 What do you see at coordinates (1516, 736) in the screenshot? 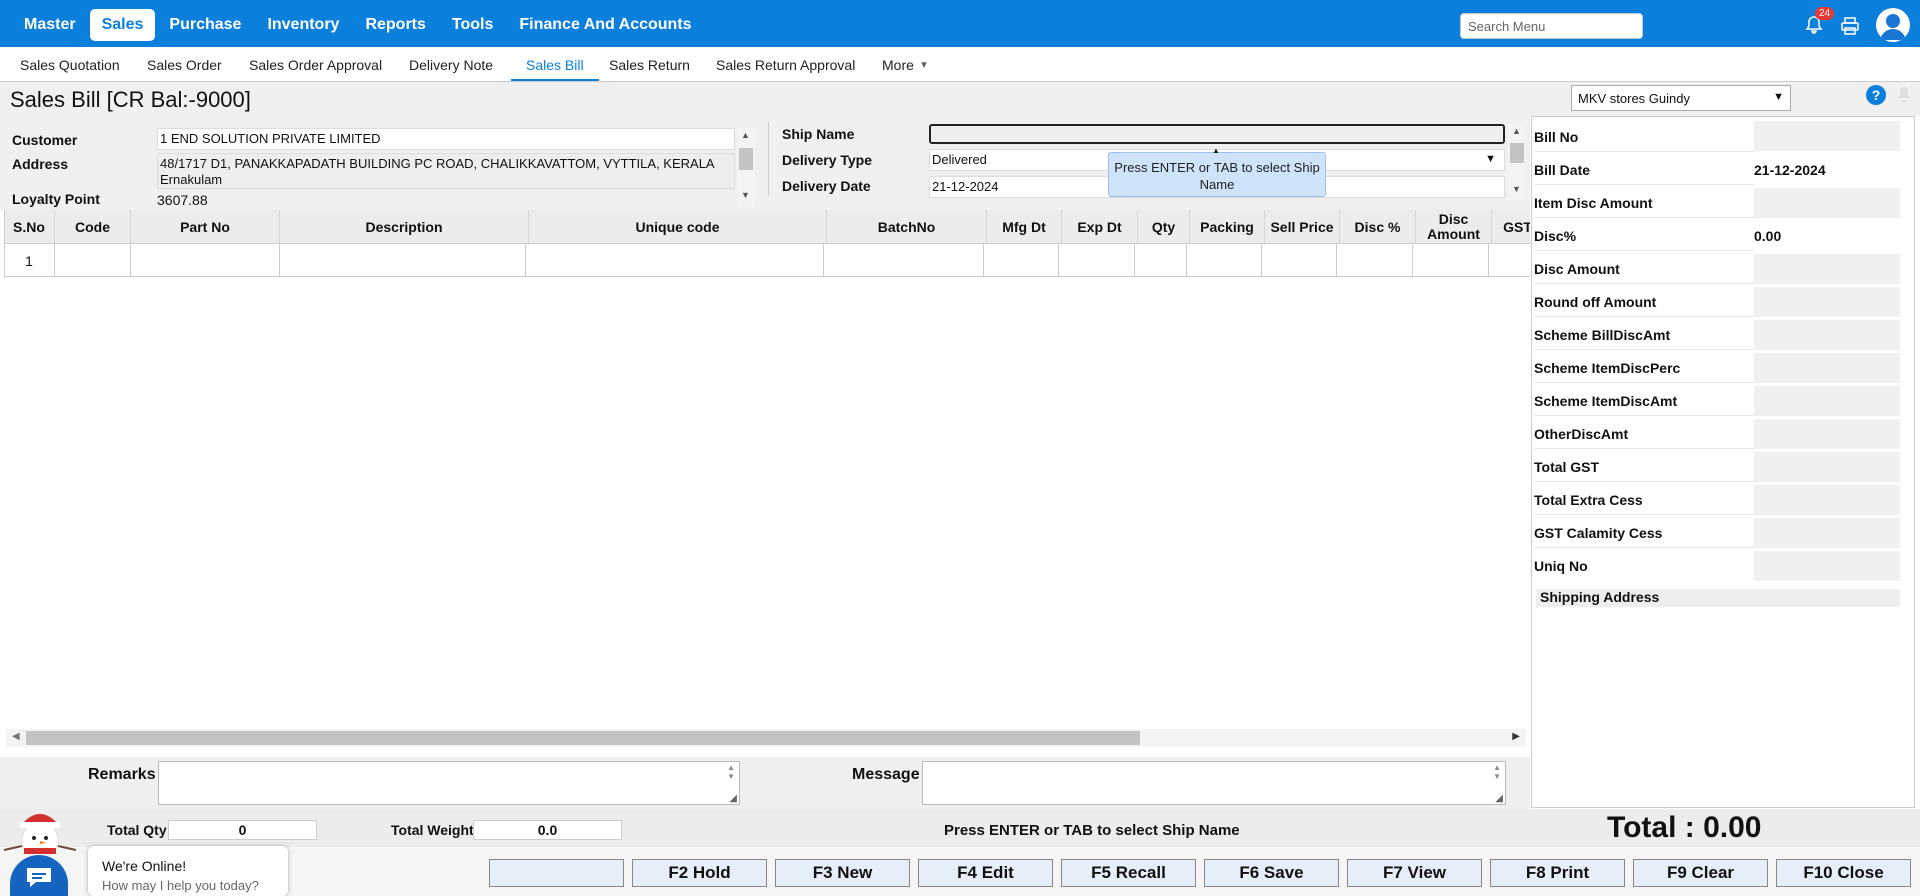
I see `scroll-right-icon: ▶` at bounding box center [1516, 736].